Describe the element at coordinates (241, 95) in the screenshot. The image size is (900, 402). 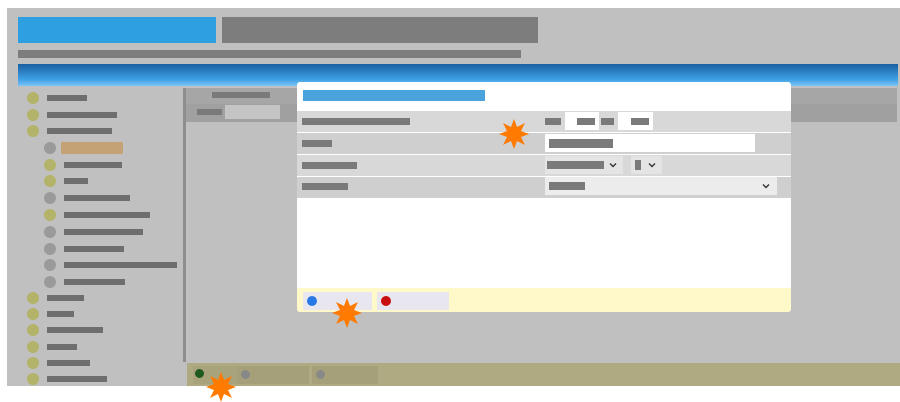
I see `content-tab-bar` at that location.